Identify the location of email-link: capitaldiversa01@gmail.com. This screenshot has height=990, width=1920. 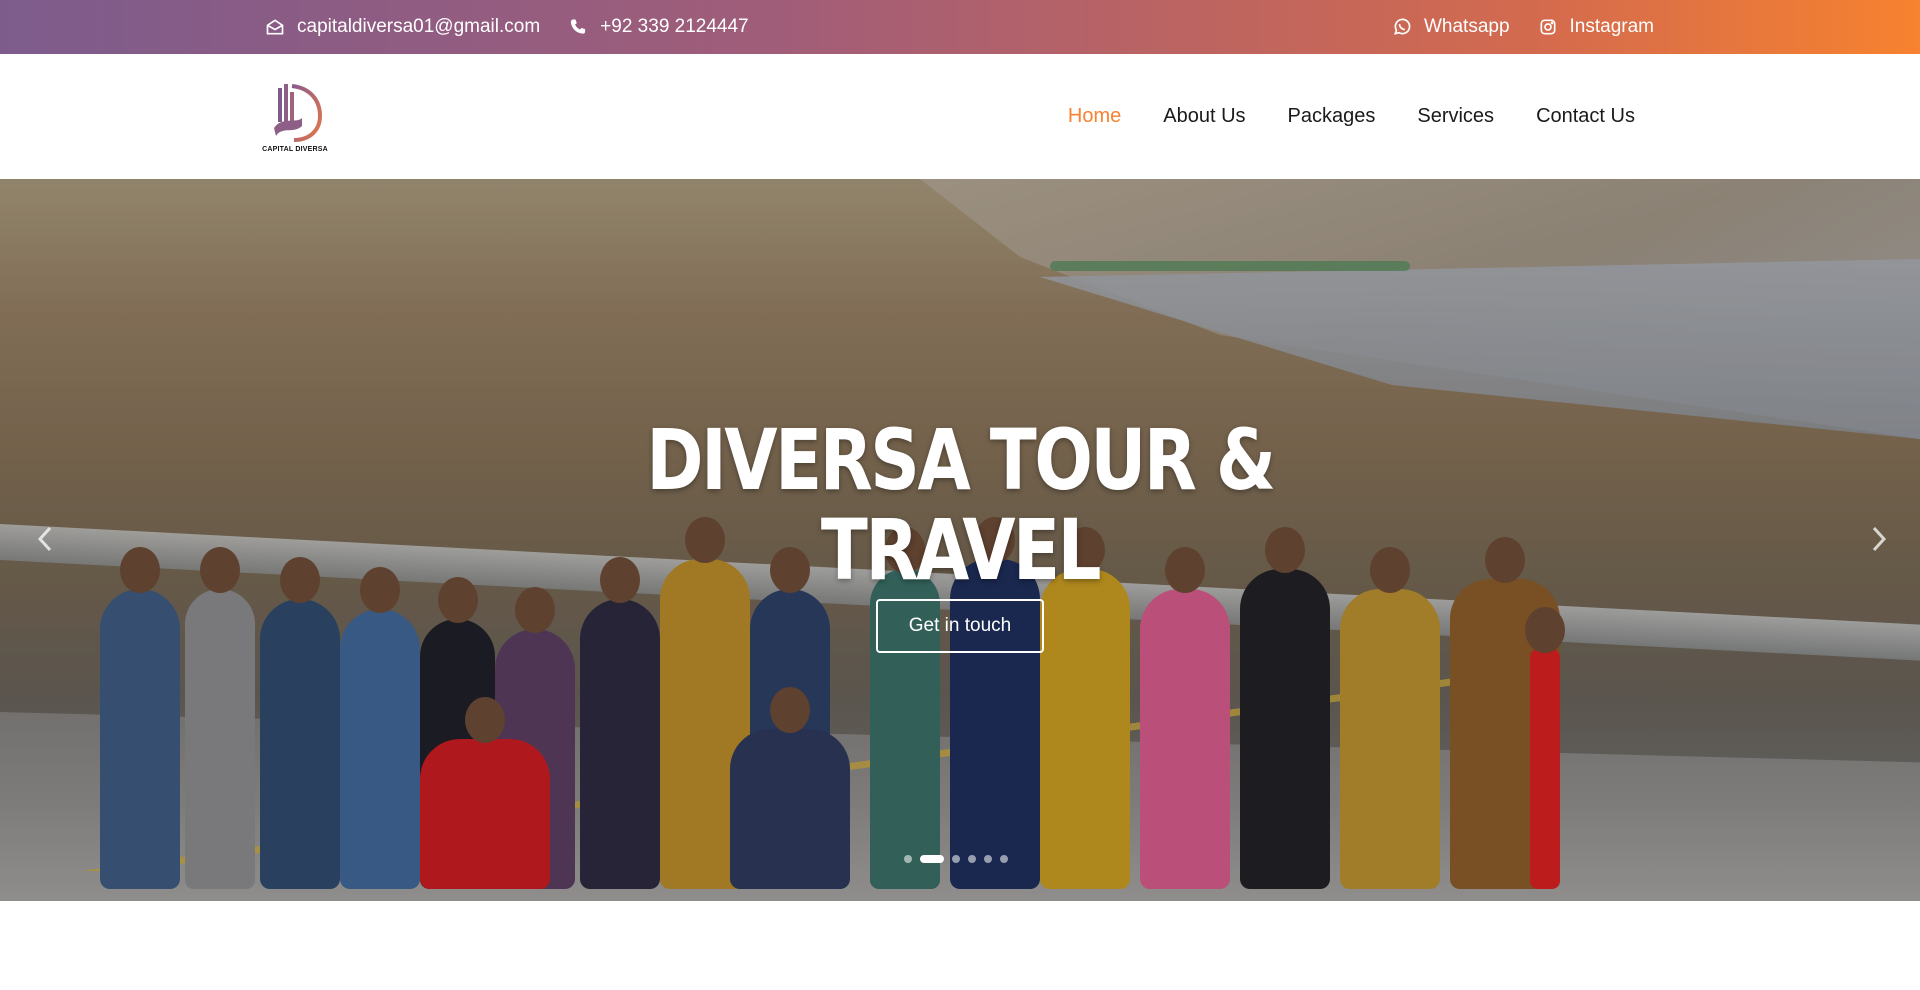
(402, 27).